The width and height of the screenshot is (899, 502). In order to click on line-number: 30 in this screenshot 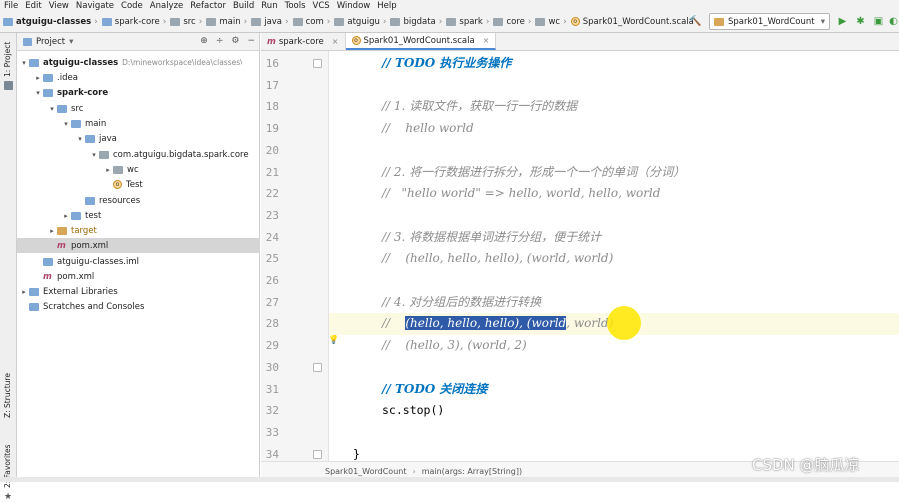, I will do `click(272, 367)`.